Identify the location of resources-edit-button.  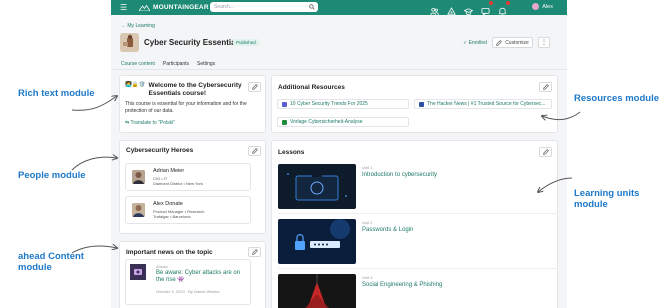
(545, 87).